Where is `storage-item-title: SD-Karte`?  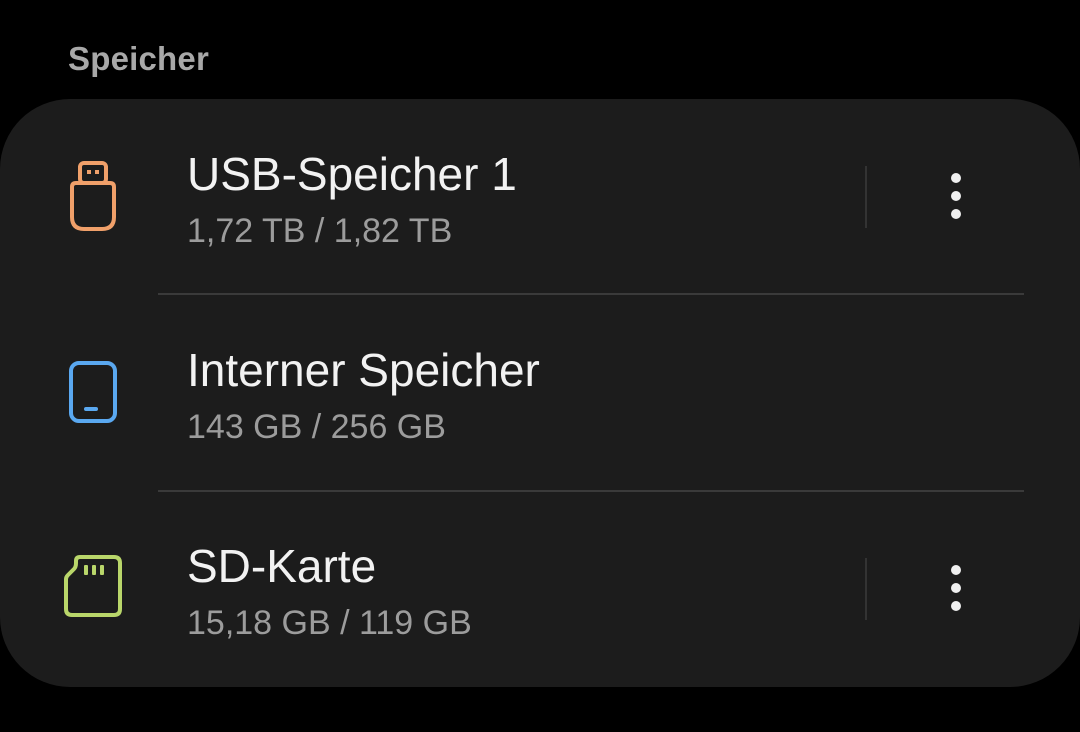 storage-item-title: SD-Karte is located at coordinates (282, 566).